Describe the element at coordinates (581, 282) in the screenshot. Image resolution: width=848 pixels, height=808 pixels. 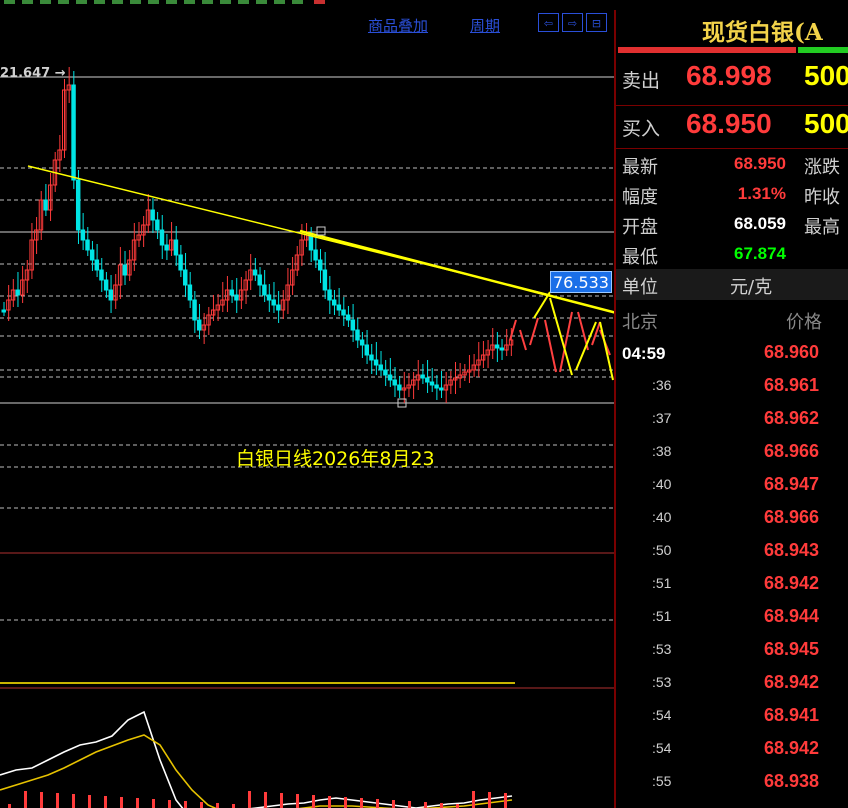
I see `target-price-tag: 76.533` at that location.